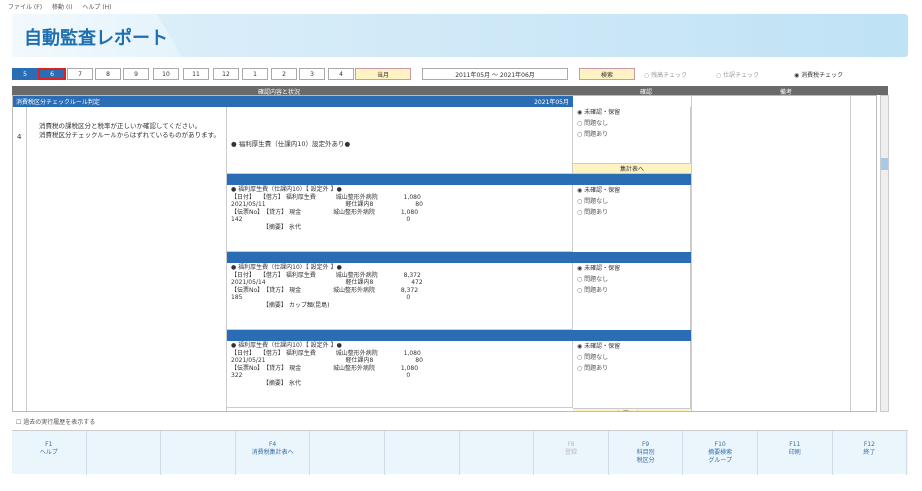 The height and width of the screenshot is (491, 922). What do you see at coordinates (136, 74) in the screenshot?
I see `month-button-9: 9` at bounding box center [136, 74].